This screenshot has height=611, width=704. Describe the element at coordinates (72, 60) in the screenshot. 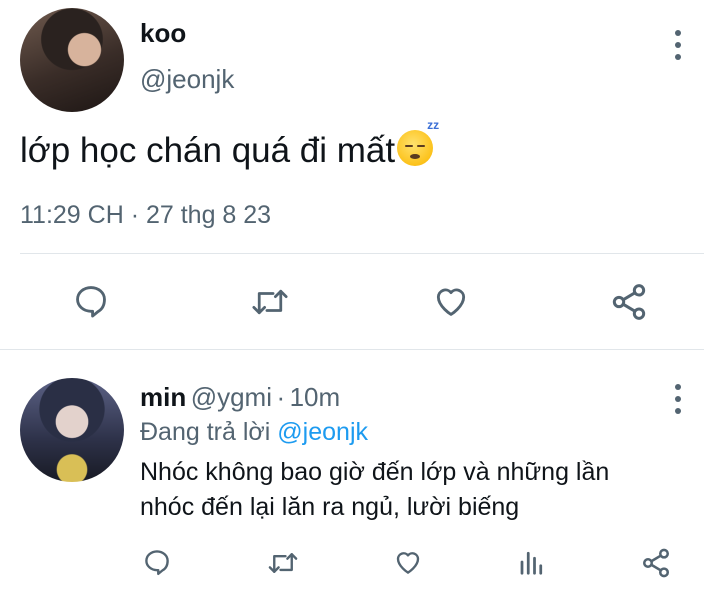

I see `avatar-koo` at that location.